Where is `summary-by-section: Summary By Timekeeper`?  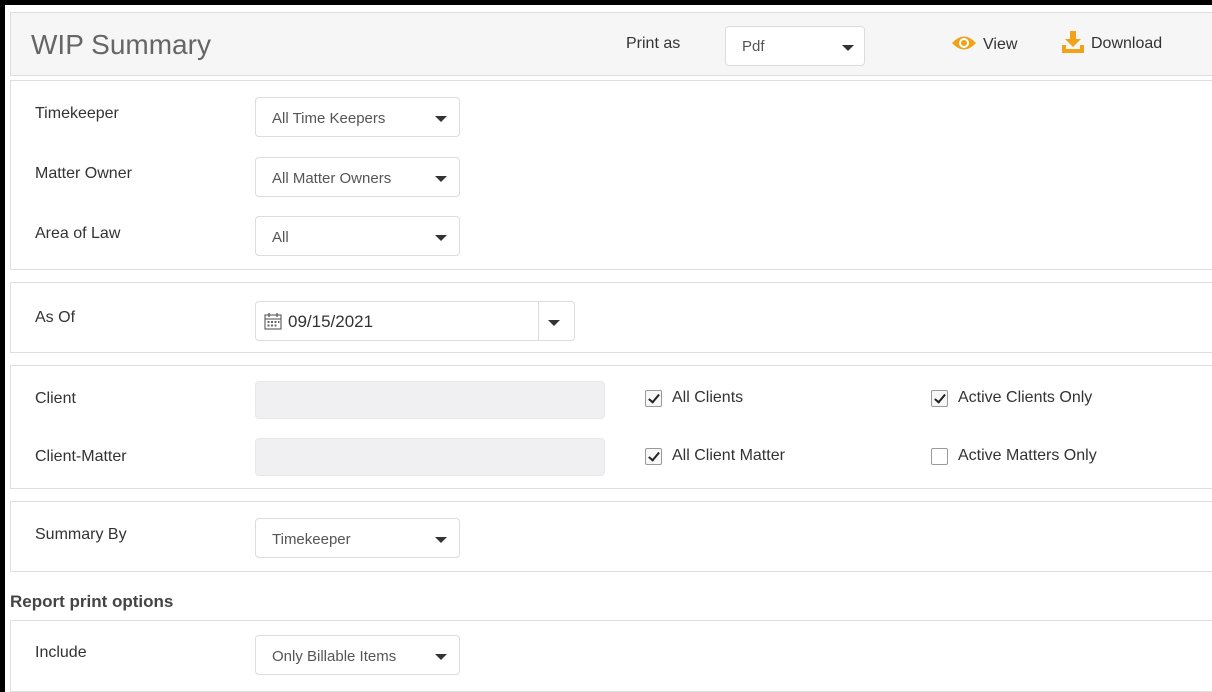
summary-by-section: Summary By Timekeeper is located at coordinates (611, 536).